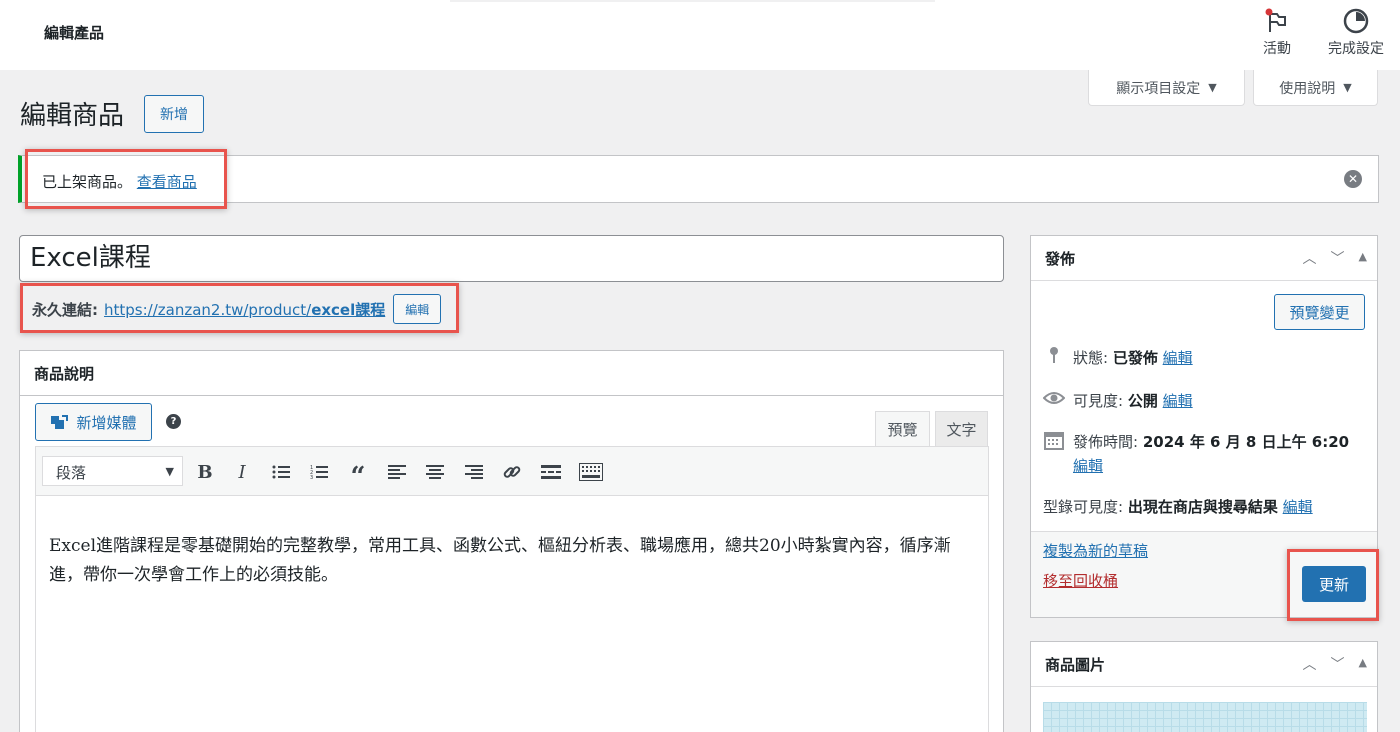 The width and height of the screenshot is (1400, 732). I want to click on title-input: Excel課程, so click(511, 258).